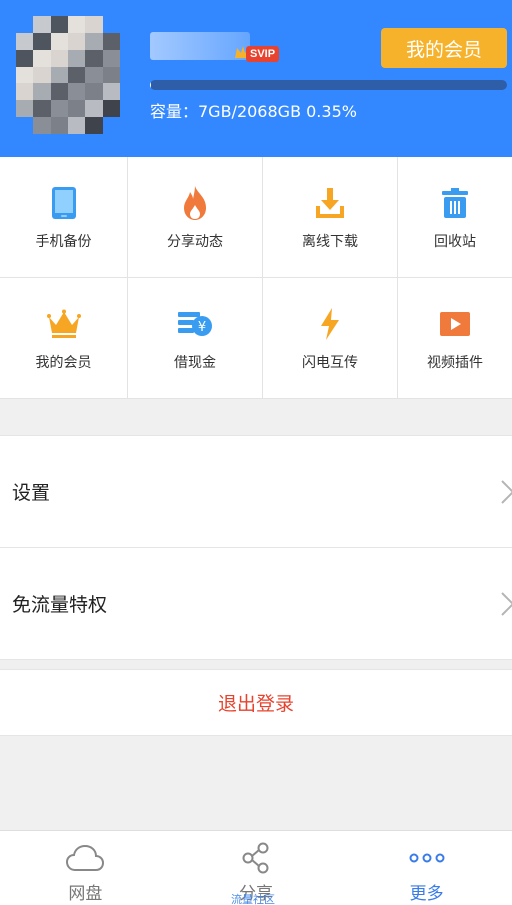  Describe the element at coordinates (330, 324) in the screenshot. I see `lightning-icon` at that location.